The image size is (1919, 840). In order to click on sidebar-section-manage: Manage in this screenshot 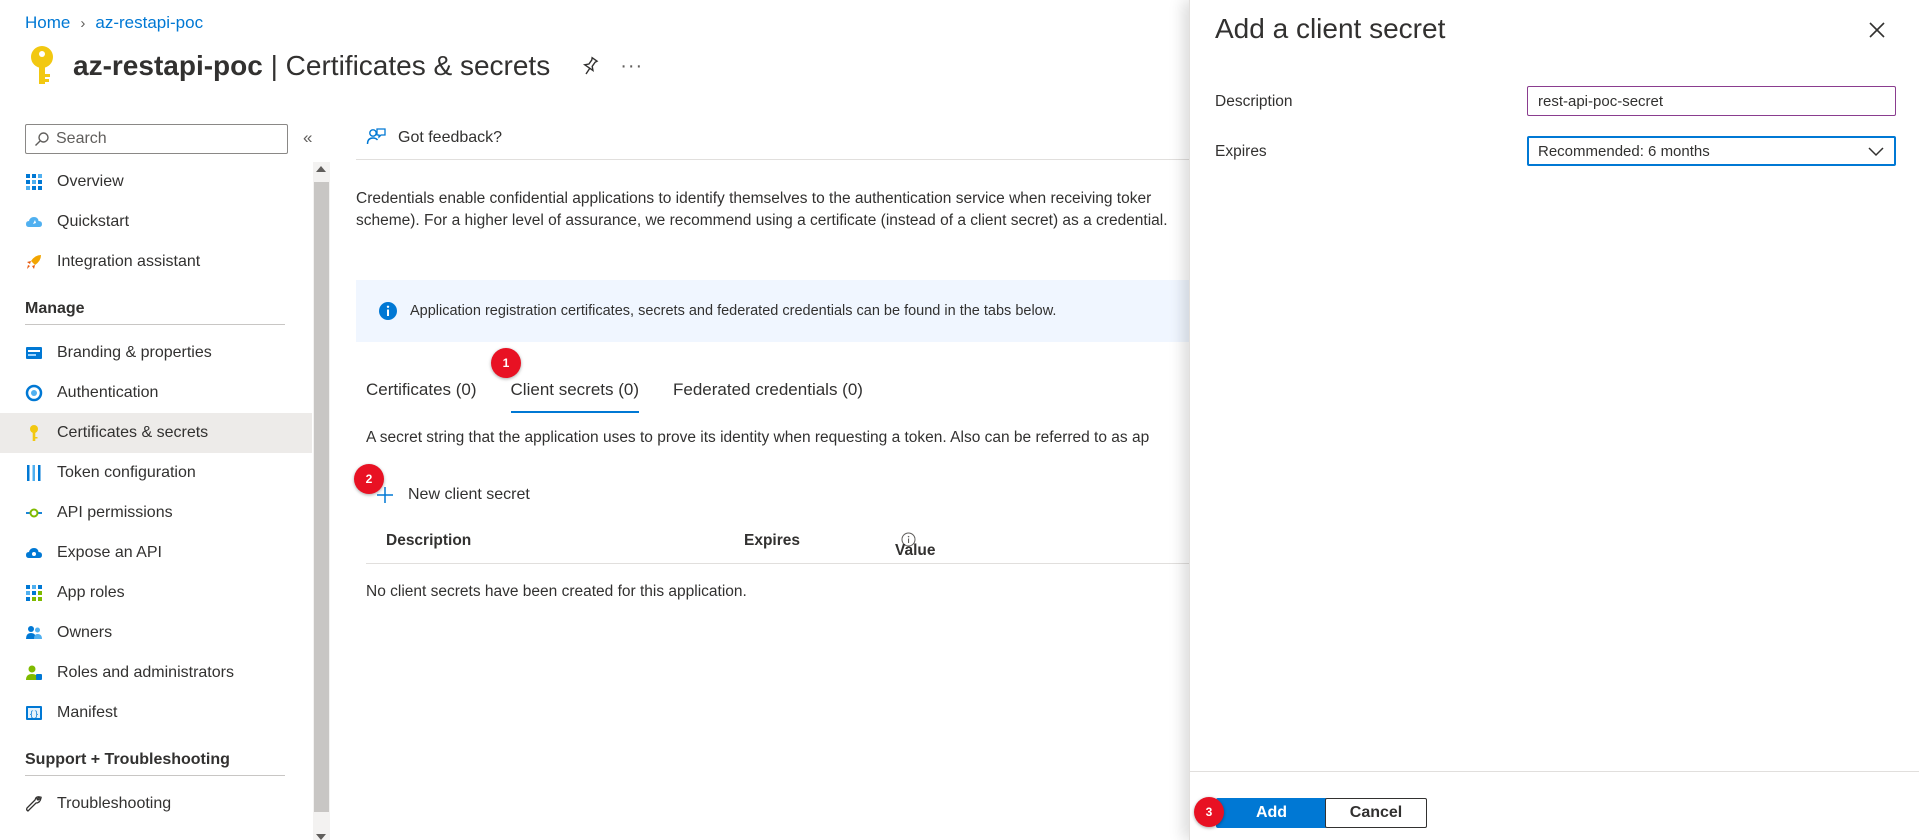, I will do `click(55, 308)`.